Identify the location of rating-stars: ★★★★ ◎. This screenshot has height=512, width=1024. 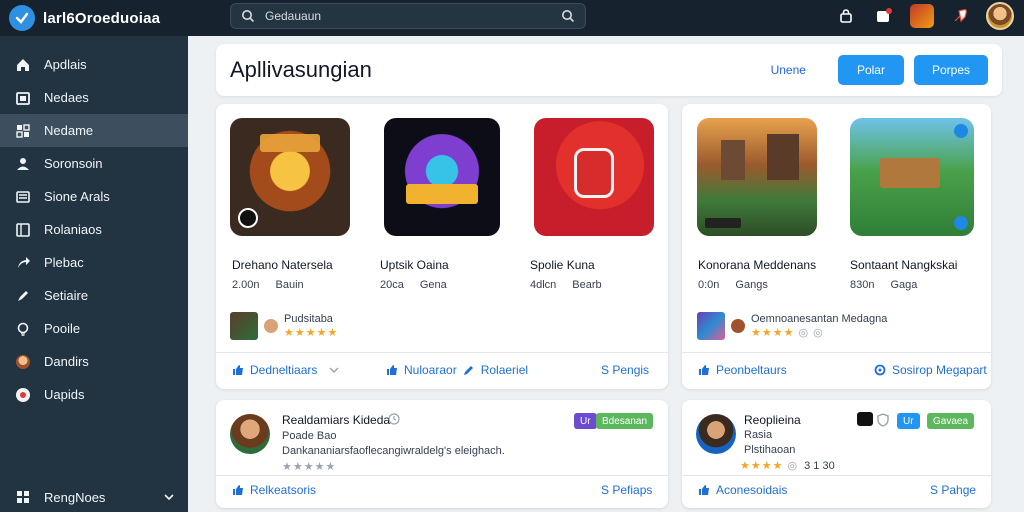
(769, 466).